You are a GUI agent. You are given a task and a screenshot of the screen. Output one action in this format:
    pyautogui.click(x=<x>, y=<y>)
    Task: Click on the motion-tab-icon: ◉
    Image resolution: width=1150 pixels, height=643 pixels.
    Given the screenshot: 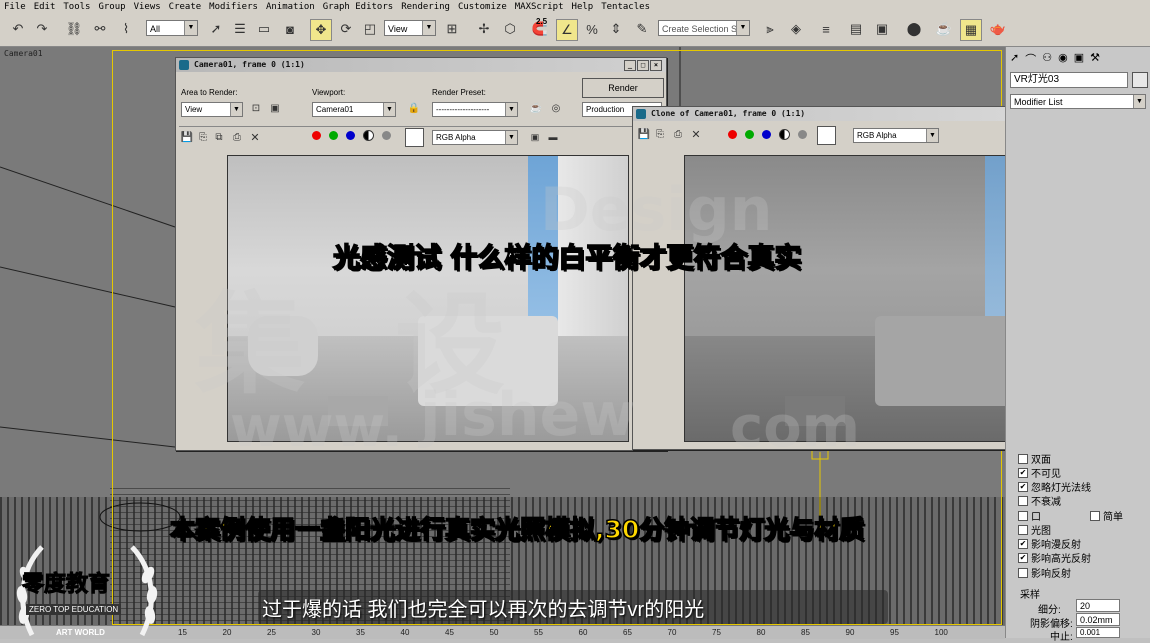 What is the action you would take?
    pyautogui.click(x=1063, y=60)
    